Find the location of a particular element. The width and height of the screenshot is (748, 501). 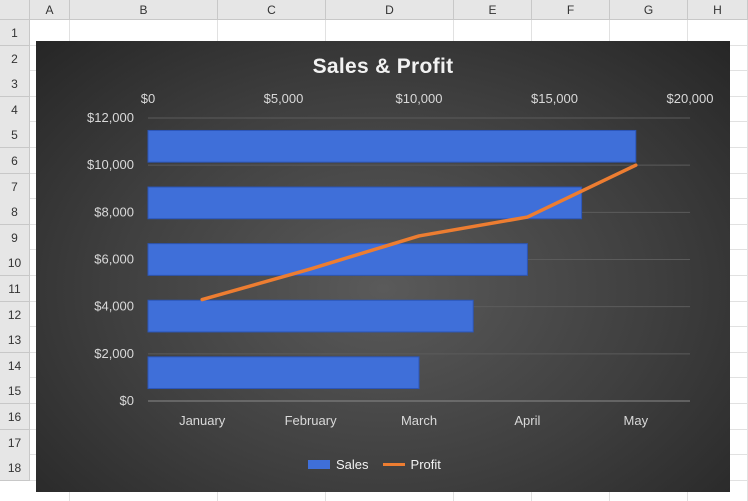

column-header-a: A is located at coordinates (50, 10).